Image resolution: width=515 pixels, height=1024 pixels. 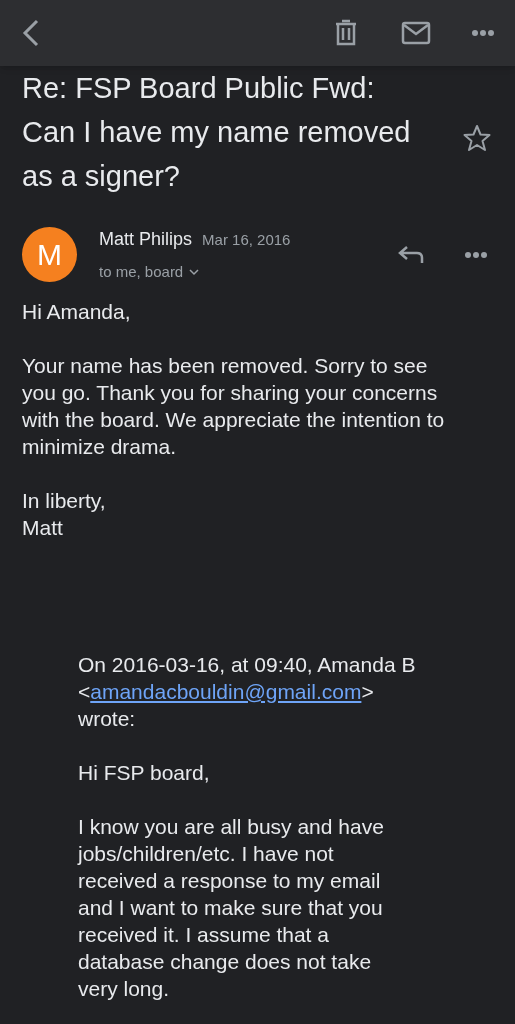 I want to click on message-paragraph: In liberty, Matt, so click(x=64, y=514).